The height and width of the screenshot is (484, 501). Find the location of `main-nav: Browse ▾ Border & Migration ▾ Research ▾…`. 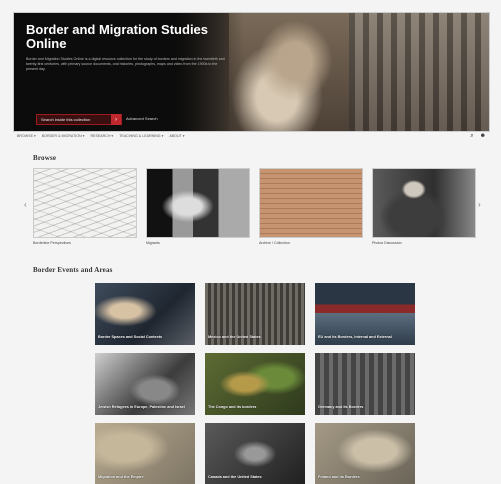

main-nav: Browse ▾ Border & Migration ▾ Research ▾… is located at coordinates (251, 136).